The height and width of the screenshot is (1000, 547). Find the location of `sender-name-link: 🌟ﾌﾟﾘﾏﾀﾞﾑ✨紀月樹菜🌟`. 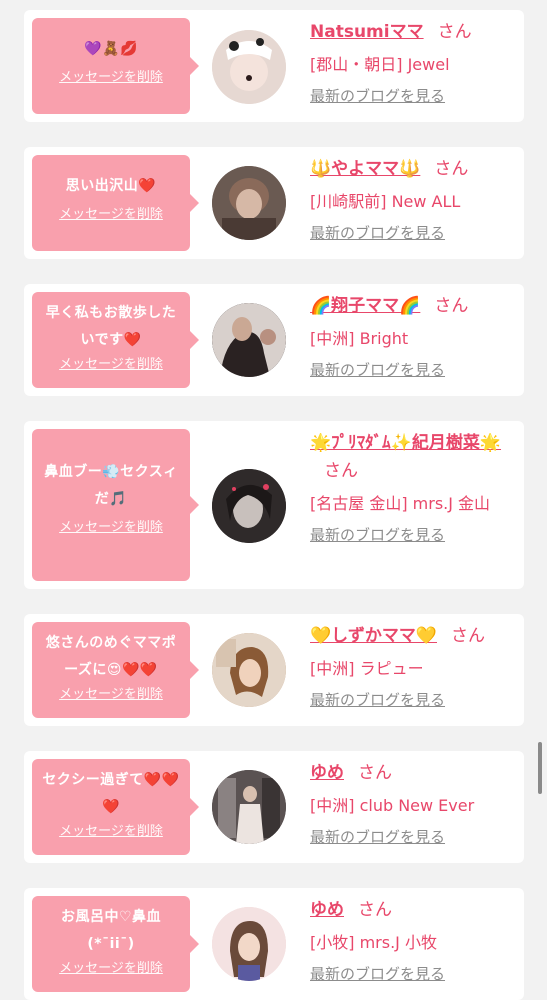

sender-name-link: 🌟ﾌﾟﾘﾏﾀﾞﾑ✨紀月樹菜🌟 is located at coordinates (405, 443).